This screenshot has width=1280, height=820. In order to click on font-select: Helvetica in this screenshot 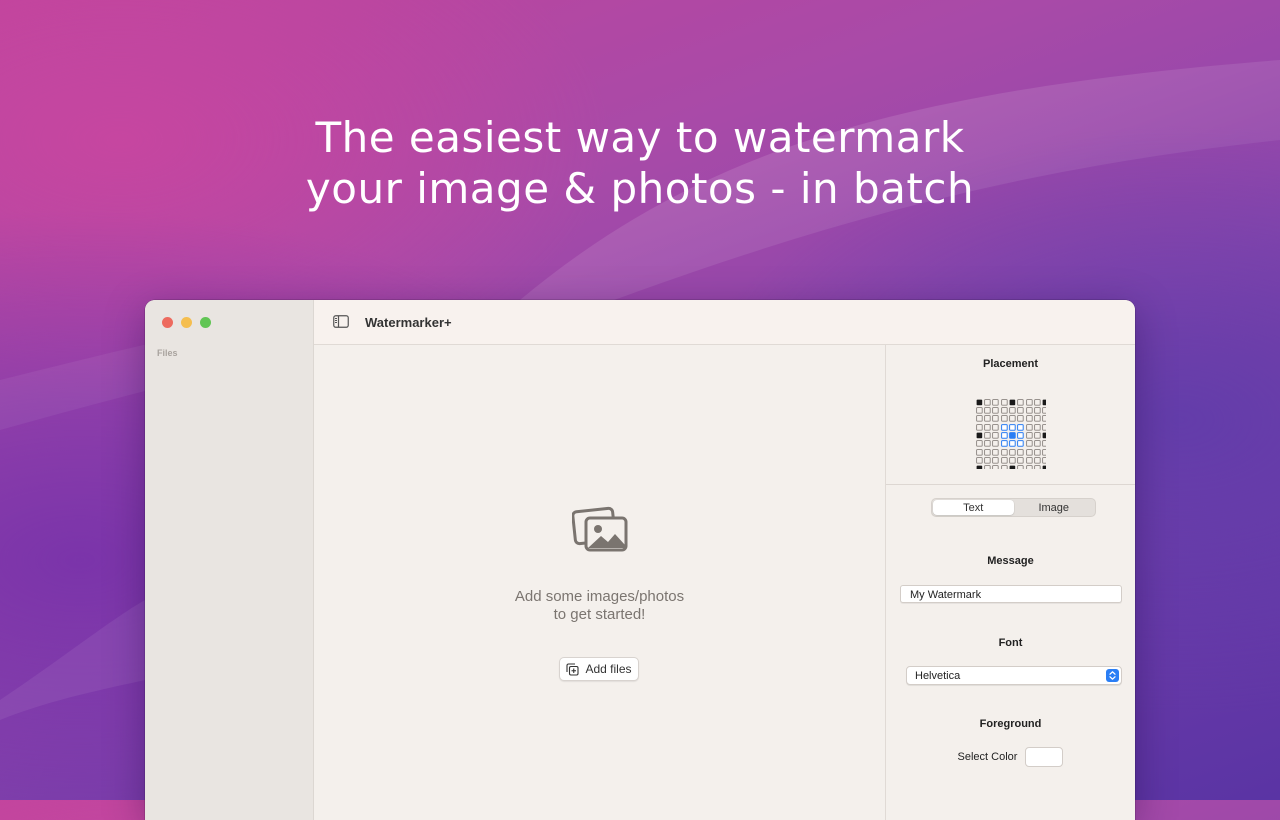, I will do `click(1014, 675)`.